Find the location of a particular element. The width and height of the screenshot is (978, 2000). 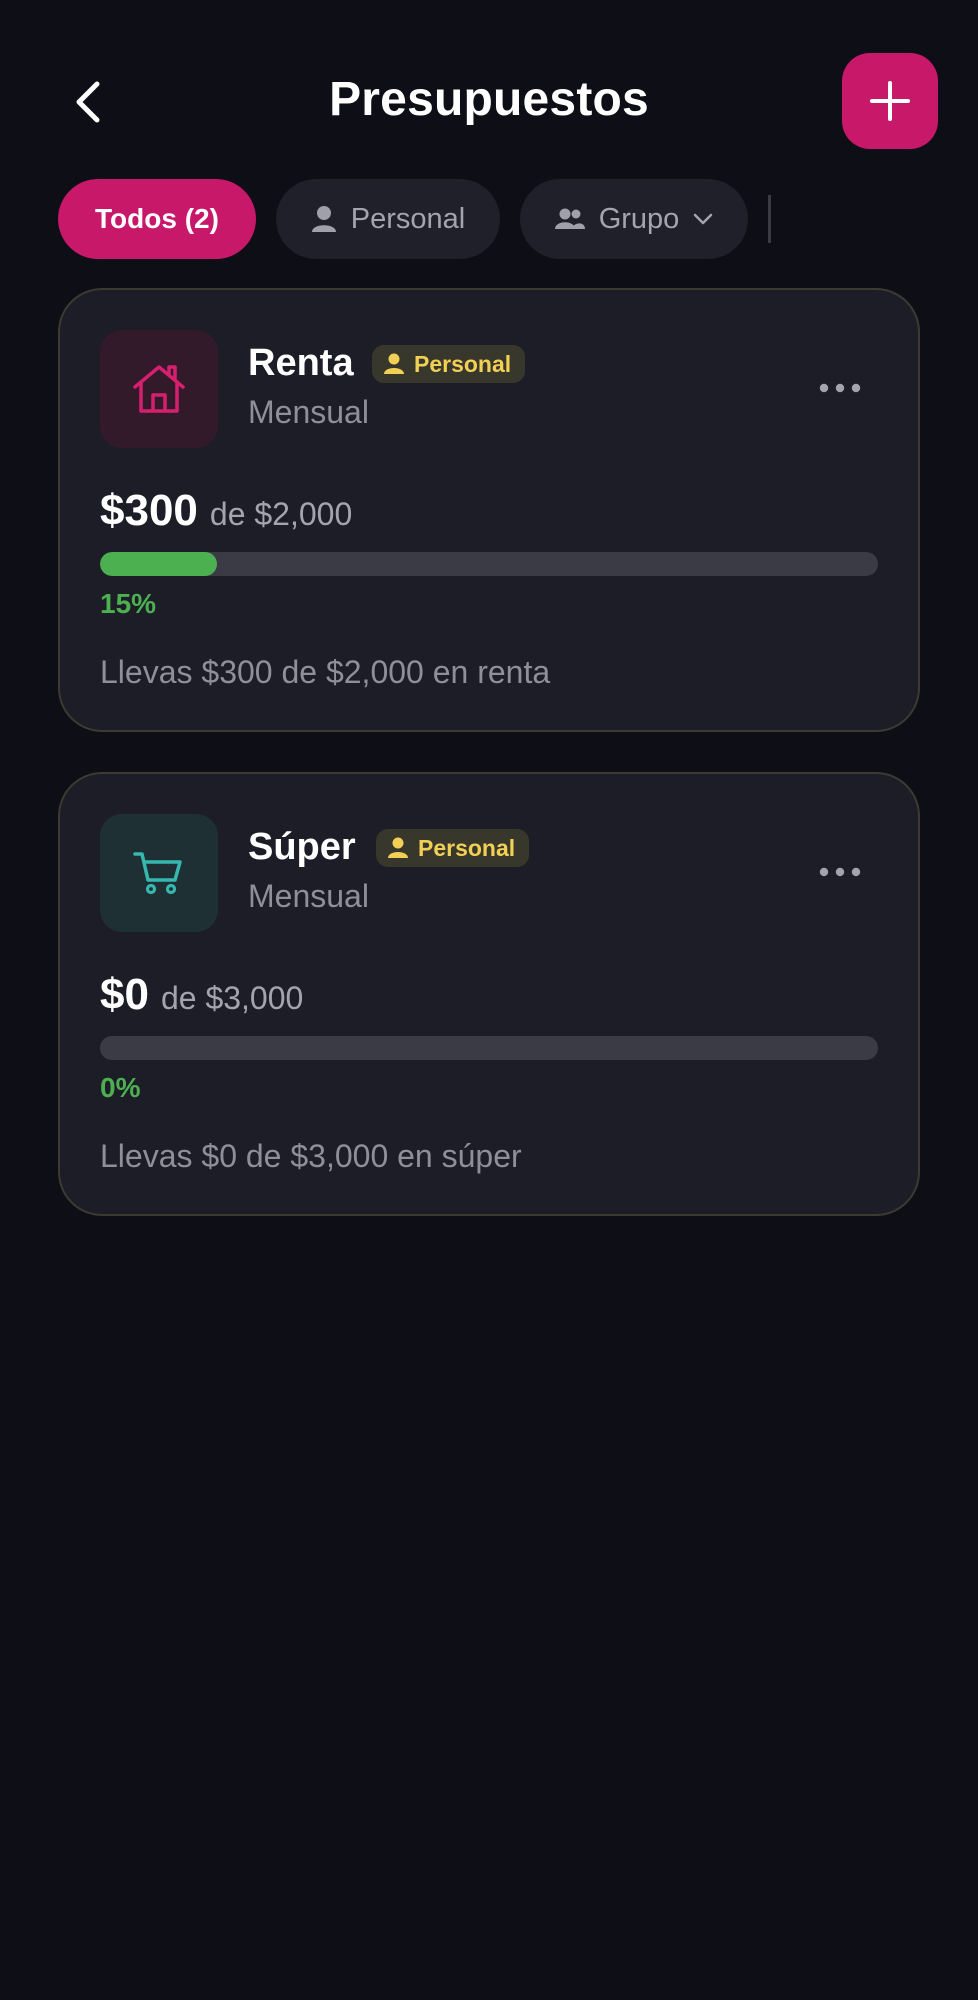

amount-spent: $300 is located at coordinates (149, 510).